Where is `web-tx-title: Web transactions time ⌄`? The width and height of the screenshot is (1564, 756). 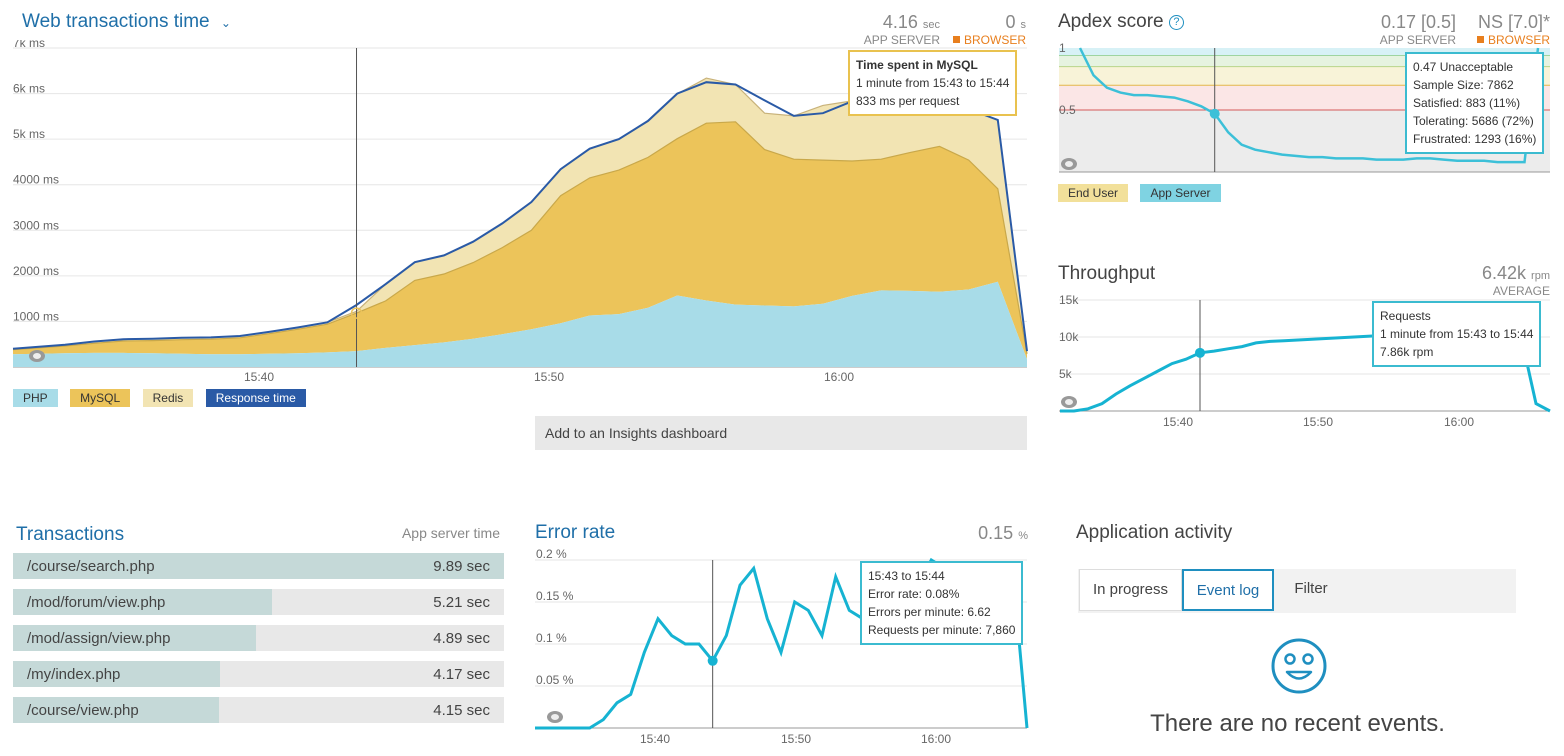 web-tx-title: Web transactions time ⌄ is located at coordinates (126, 22).